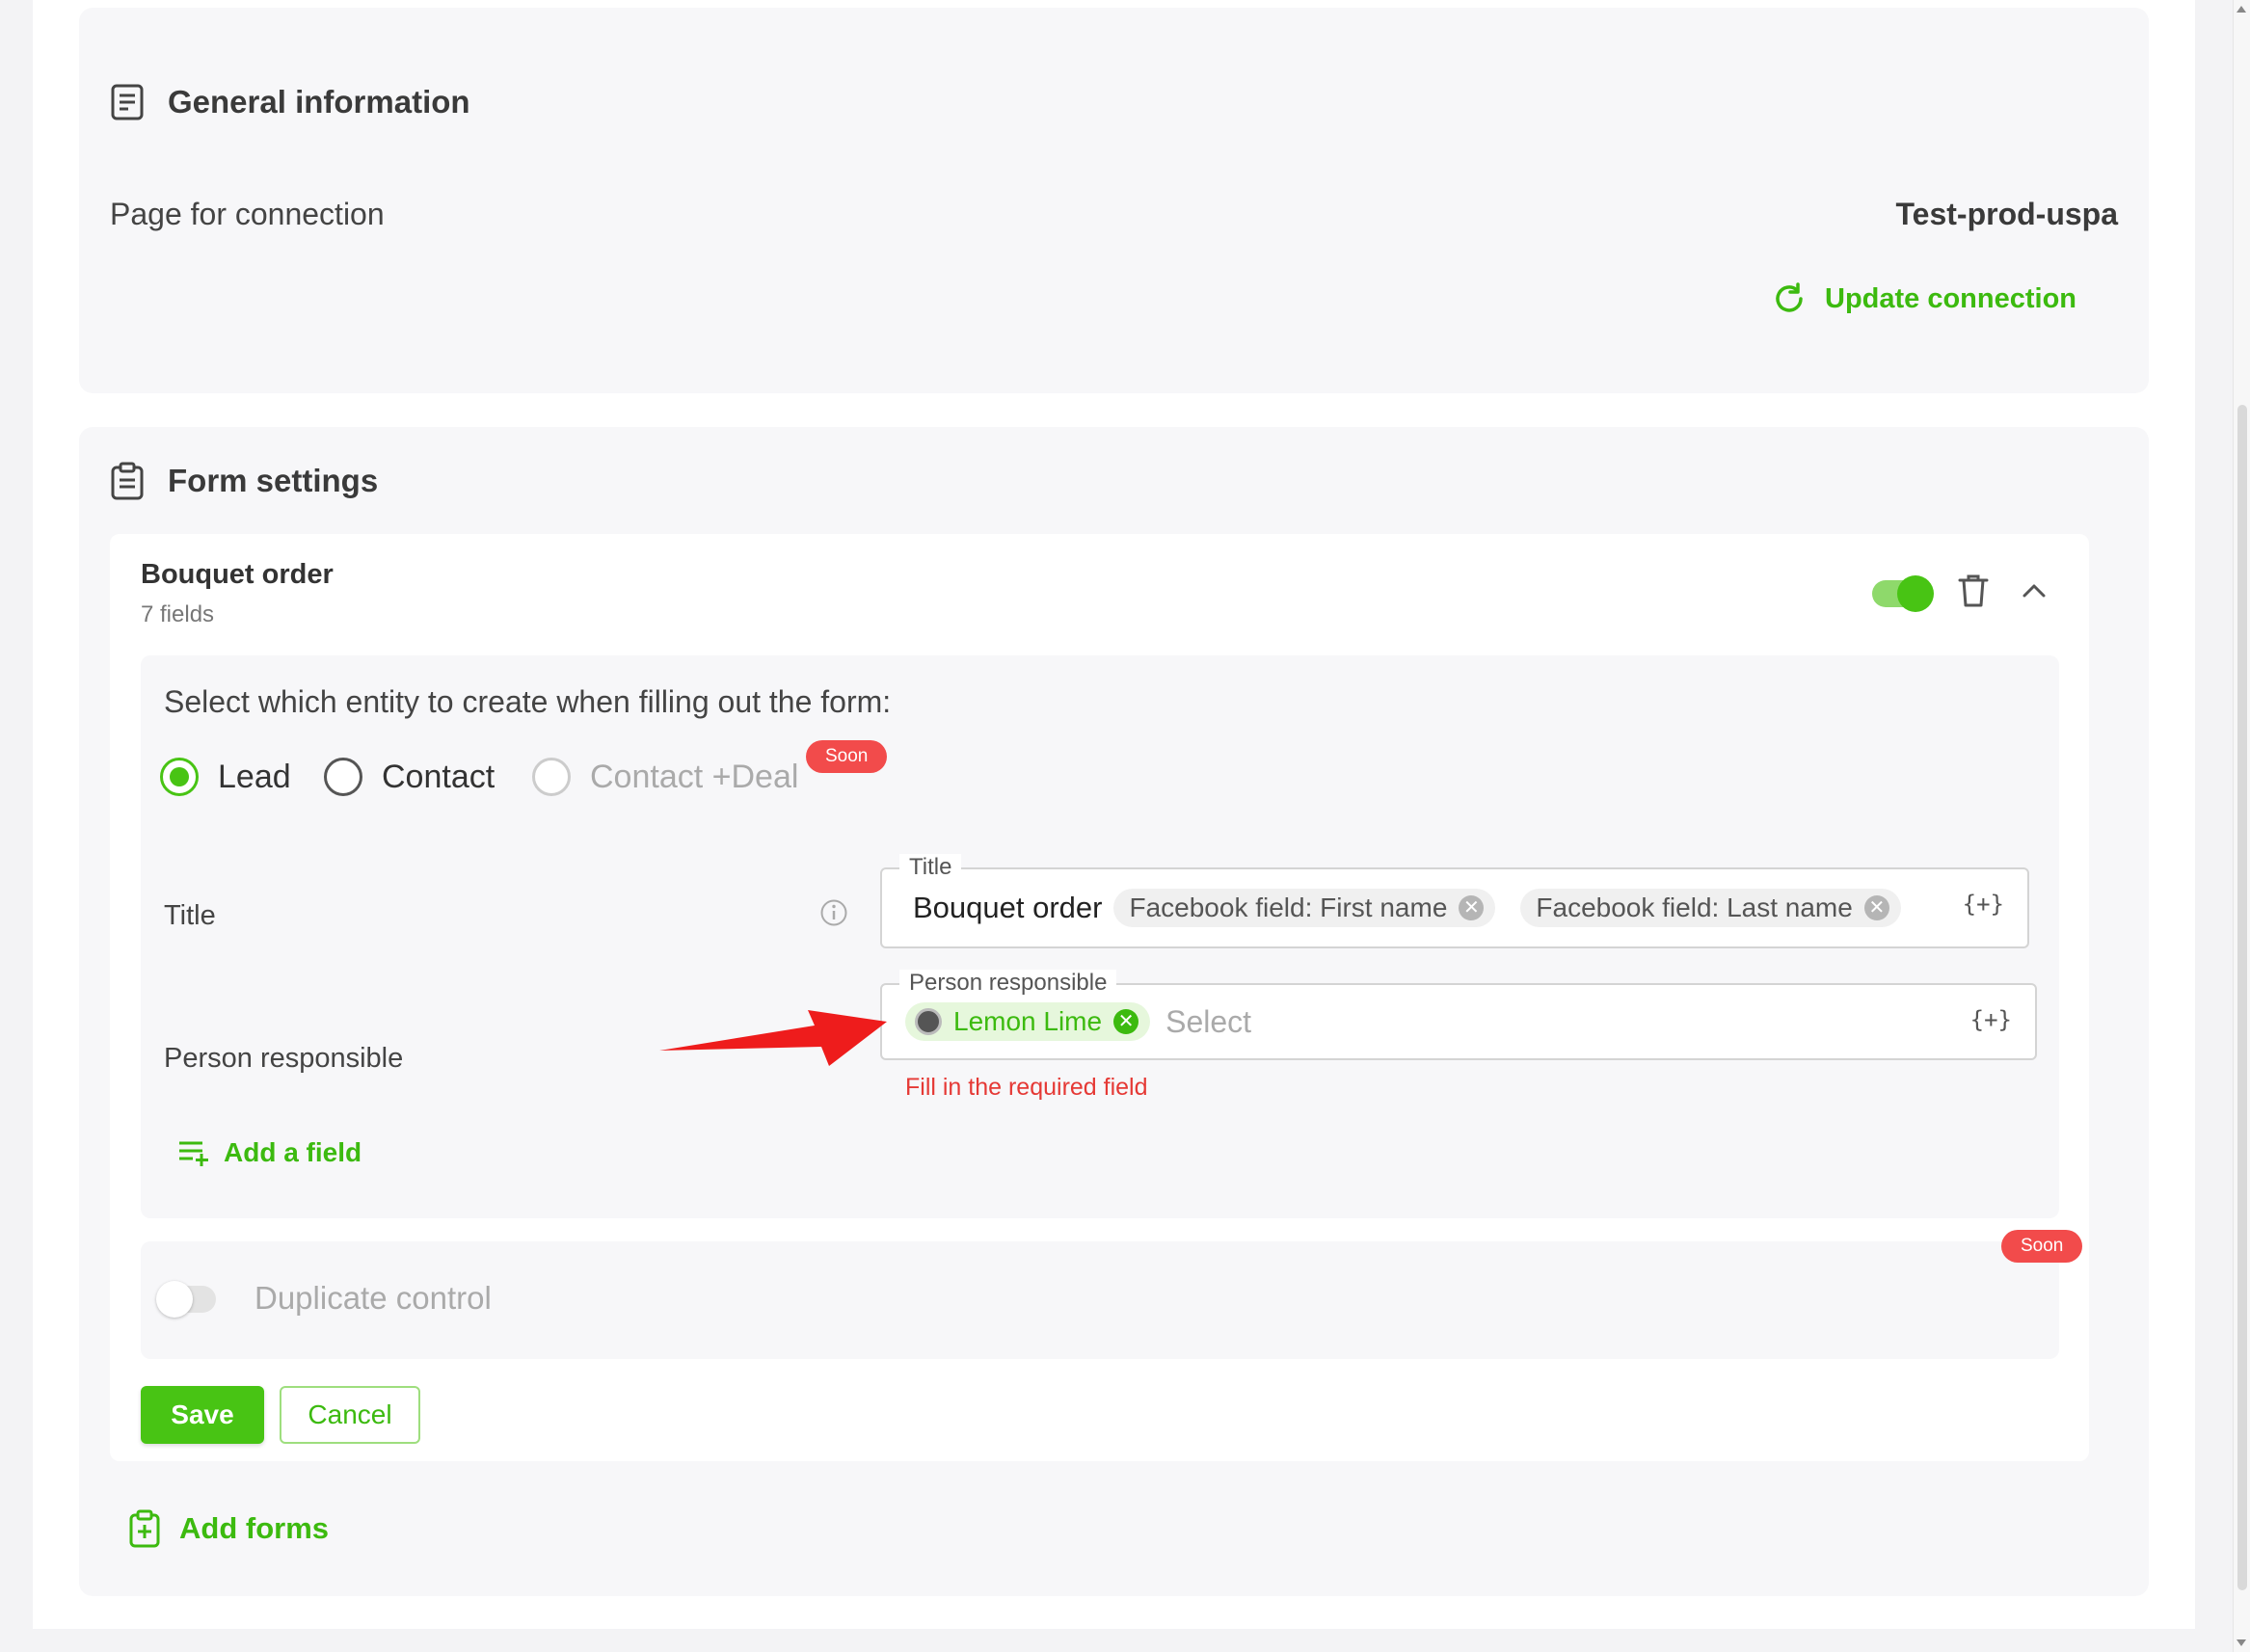  What do you see at coordinates (1008, 908) in the screenshot?
I see `title-field-text: Bouquet order` at bounding box center [1008, 908].